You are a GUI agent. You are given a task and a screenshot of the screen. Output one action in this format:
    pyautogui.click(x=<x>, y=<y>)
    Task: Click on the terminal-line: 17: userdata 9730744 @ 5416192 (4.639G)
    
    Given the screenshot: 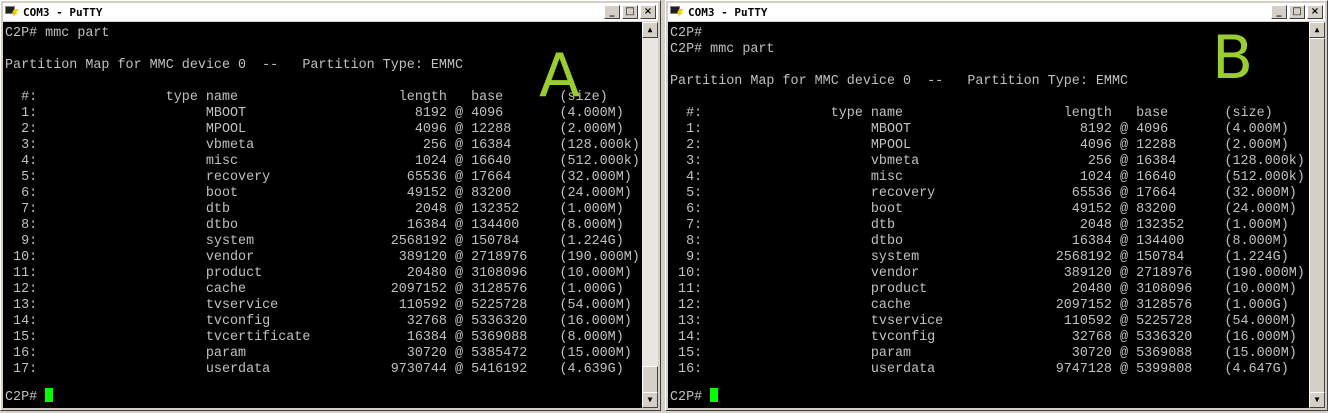 What is the action you would take?
    pyautogui.click(x=314, y=369)
    